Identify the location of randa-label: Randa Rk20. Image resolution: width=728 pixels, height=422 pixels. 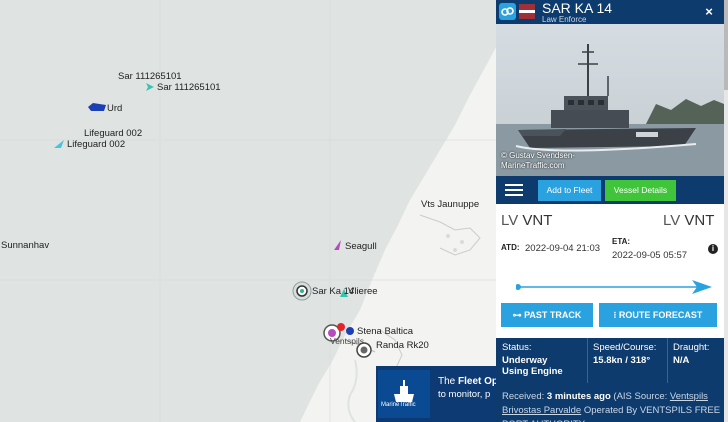
(402, 345).